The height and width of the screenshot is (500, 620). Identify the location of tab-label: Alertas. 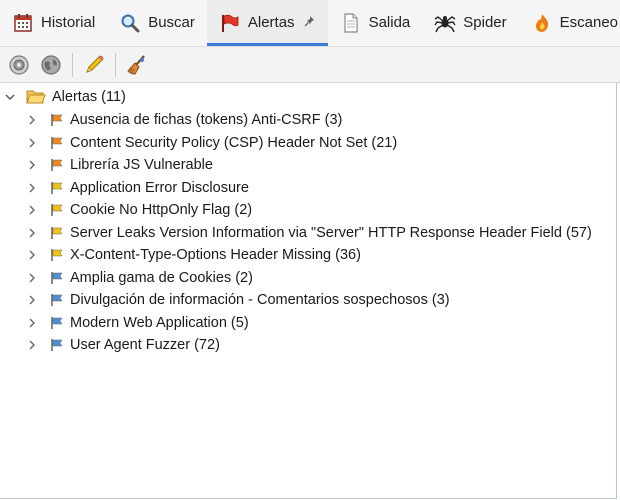
(271, 22).